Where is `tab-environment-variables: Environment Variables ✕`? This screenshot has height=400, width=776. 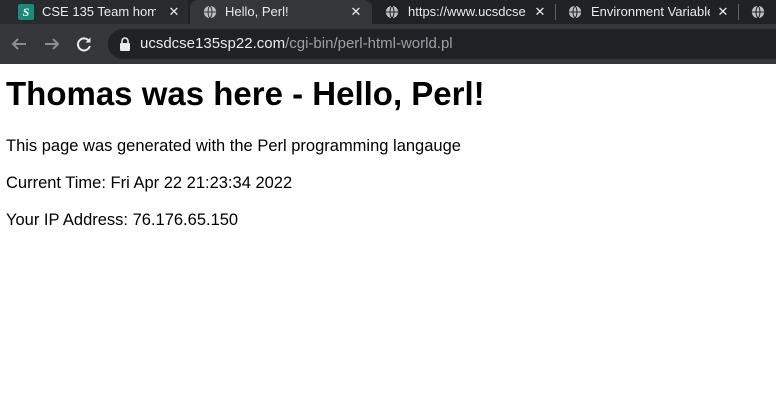 tab-environment-variables: Environment Variables ✕ is located at coordinates (647, 12).